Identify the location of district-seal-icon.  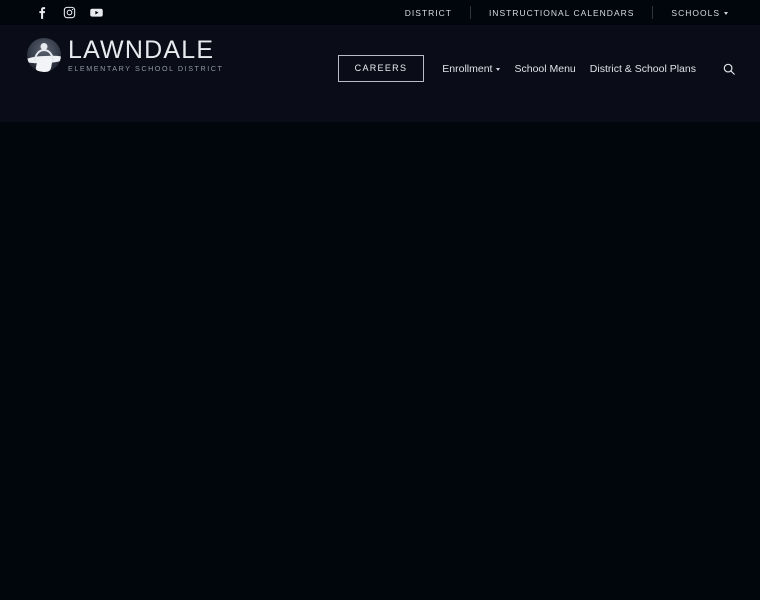
(44, 55).